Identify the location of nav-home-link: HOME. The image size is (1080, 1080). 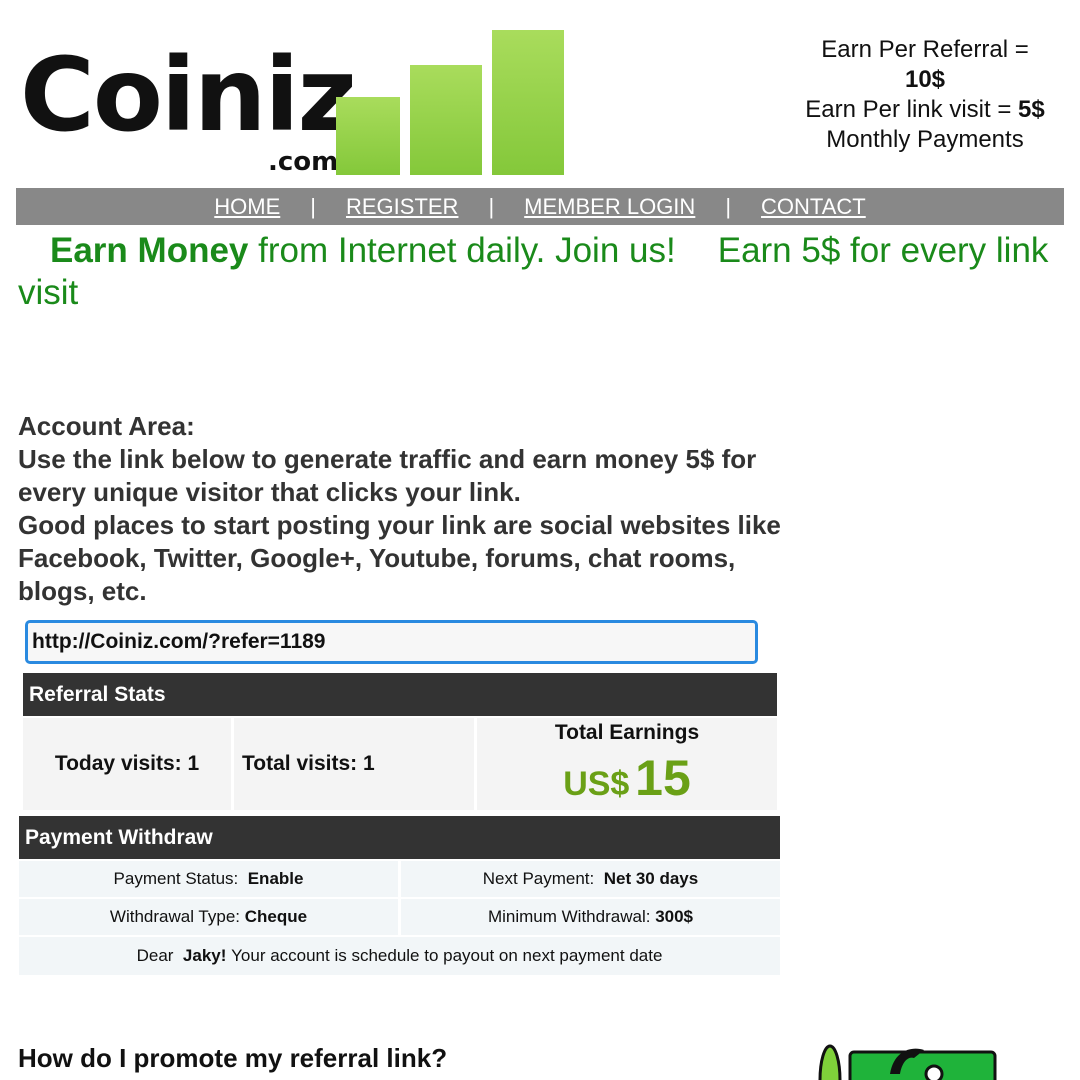
(247, 207).